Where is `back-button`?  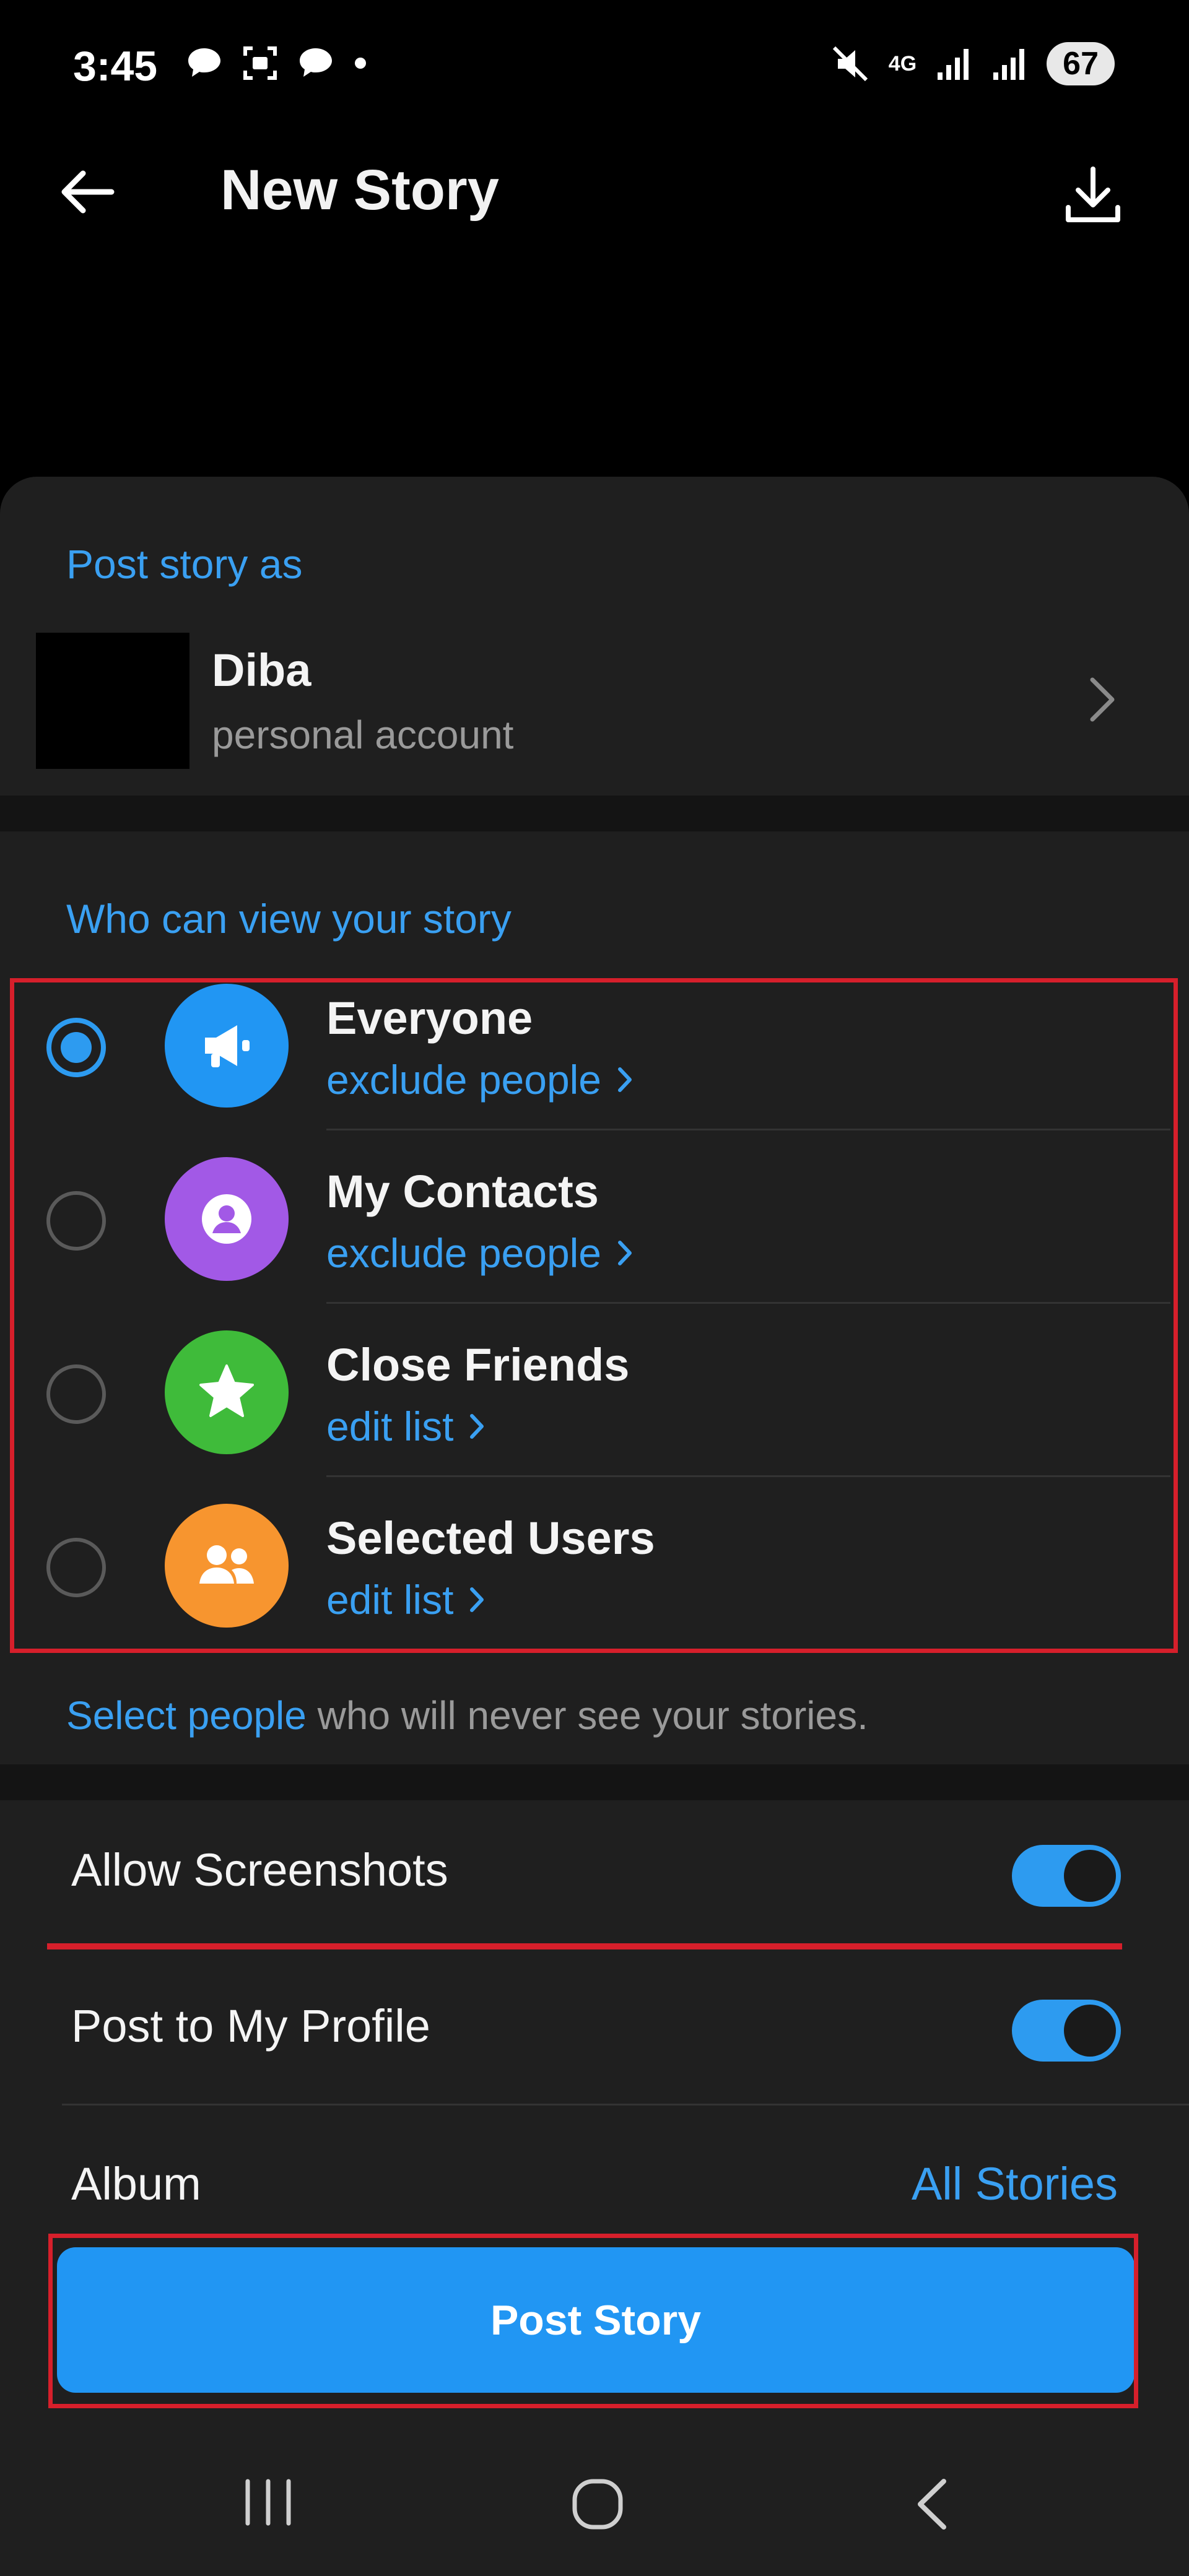
back-button is located at coordinates (87, 192).